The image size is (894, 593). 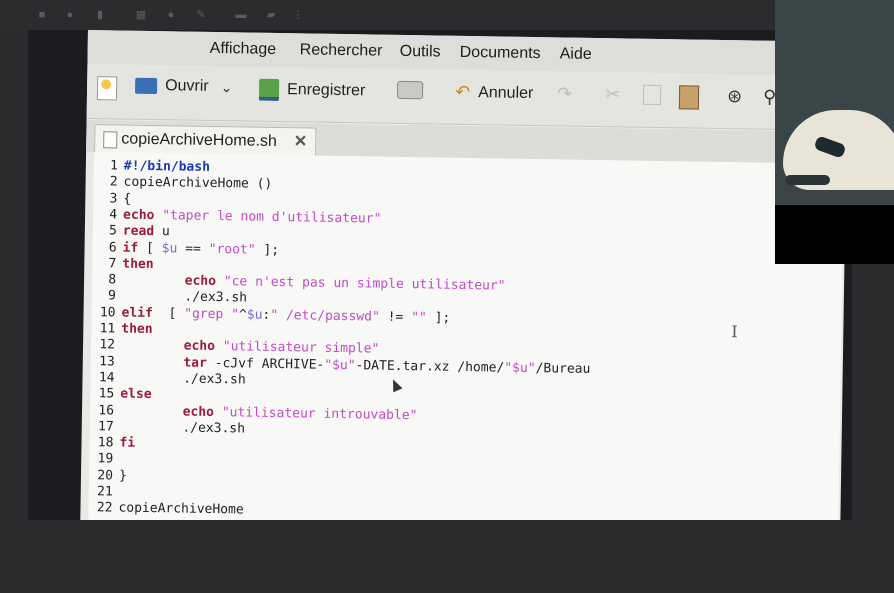 I want to click on viewer-toolbar: ■ ● ▮ ▦ ● ✎ ▬ ▰ ⋮, so click(x=447, y=16).